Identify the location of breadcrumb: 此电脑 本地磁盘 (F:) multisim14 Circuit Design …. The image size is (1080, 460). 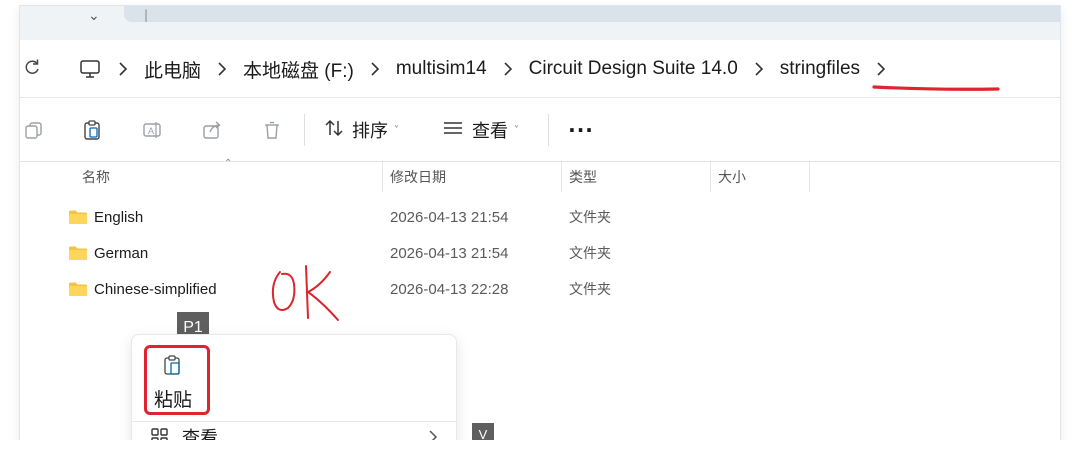
(487, 69).